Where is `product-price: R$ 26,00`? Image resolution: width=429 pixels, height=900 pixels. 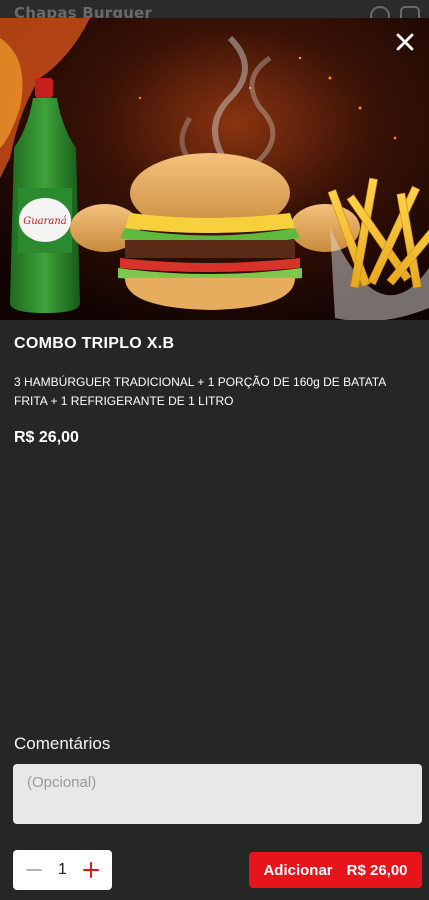
product-price: R$ 26,00 is located at coordinates (46, 437).